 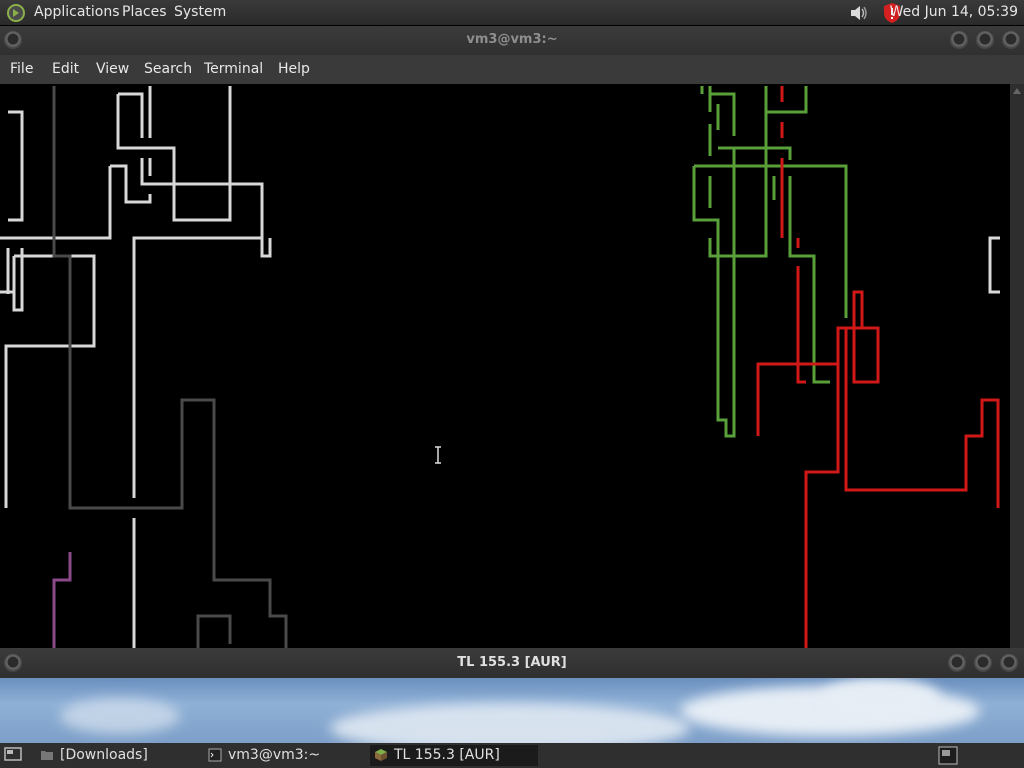 What do you see at coordinates (954, 12) in the screenshot?
I see `clock: Wed Jun 14, 05:39` at bounding box center [954, 12].